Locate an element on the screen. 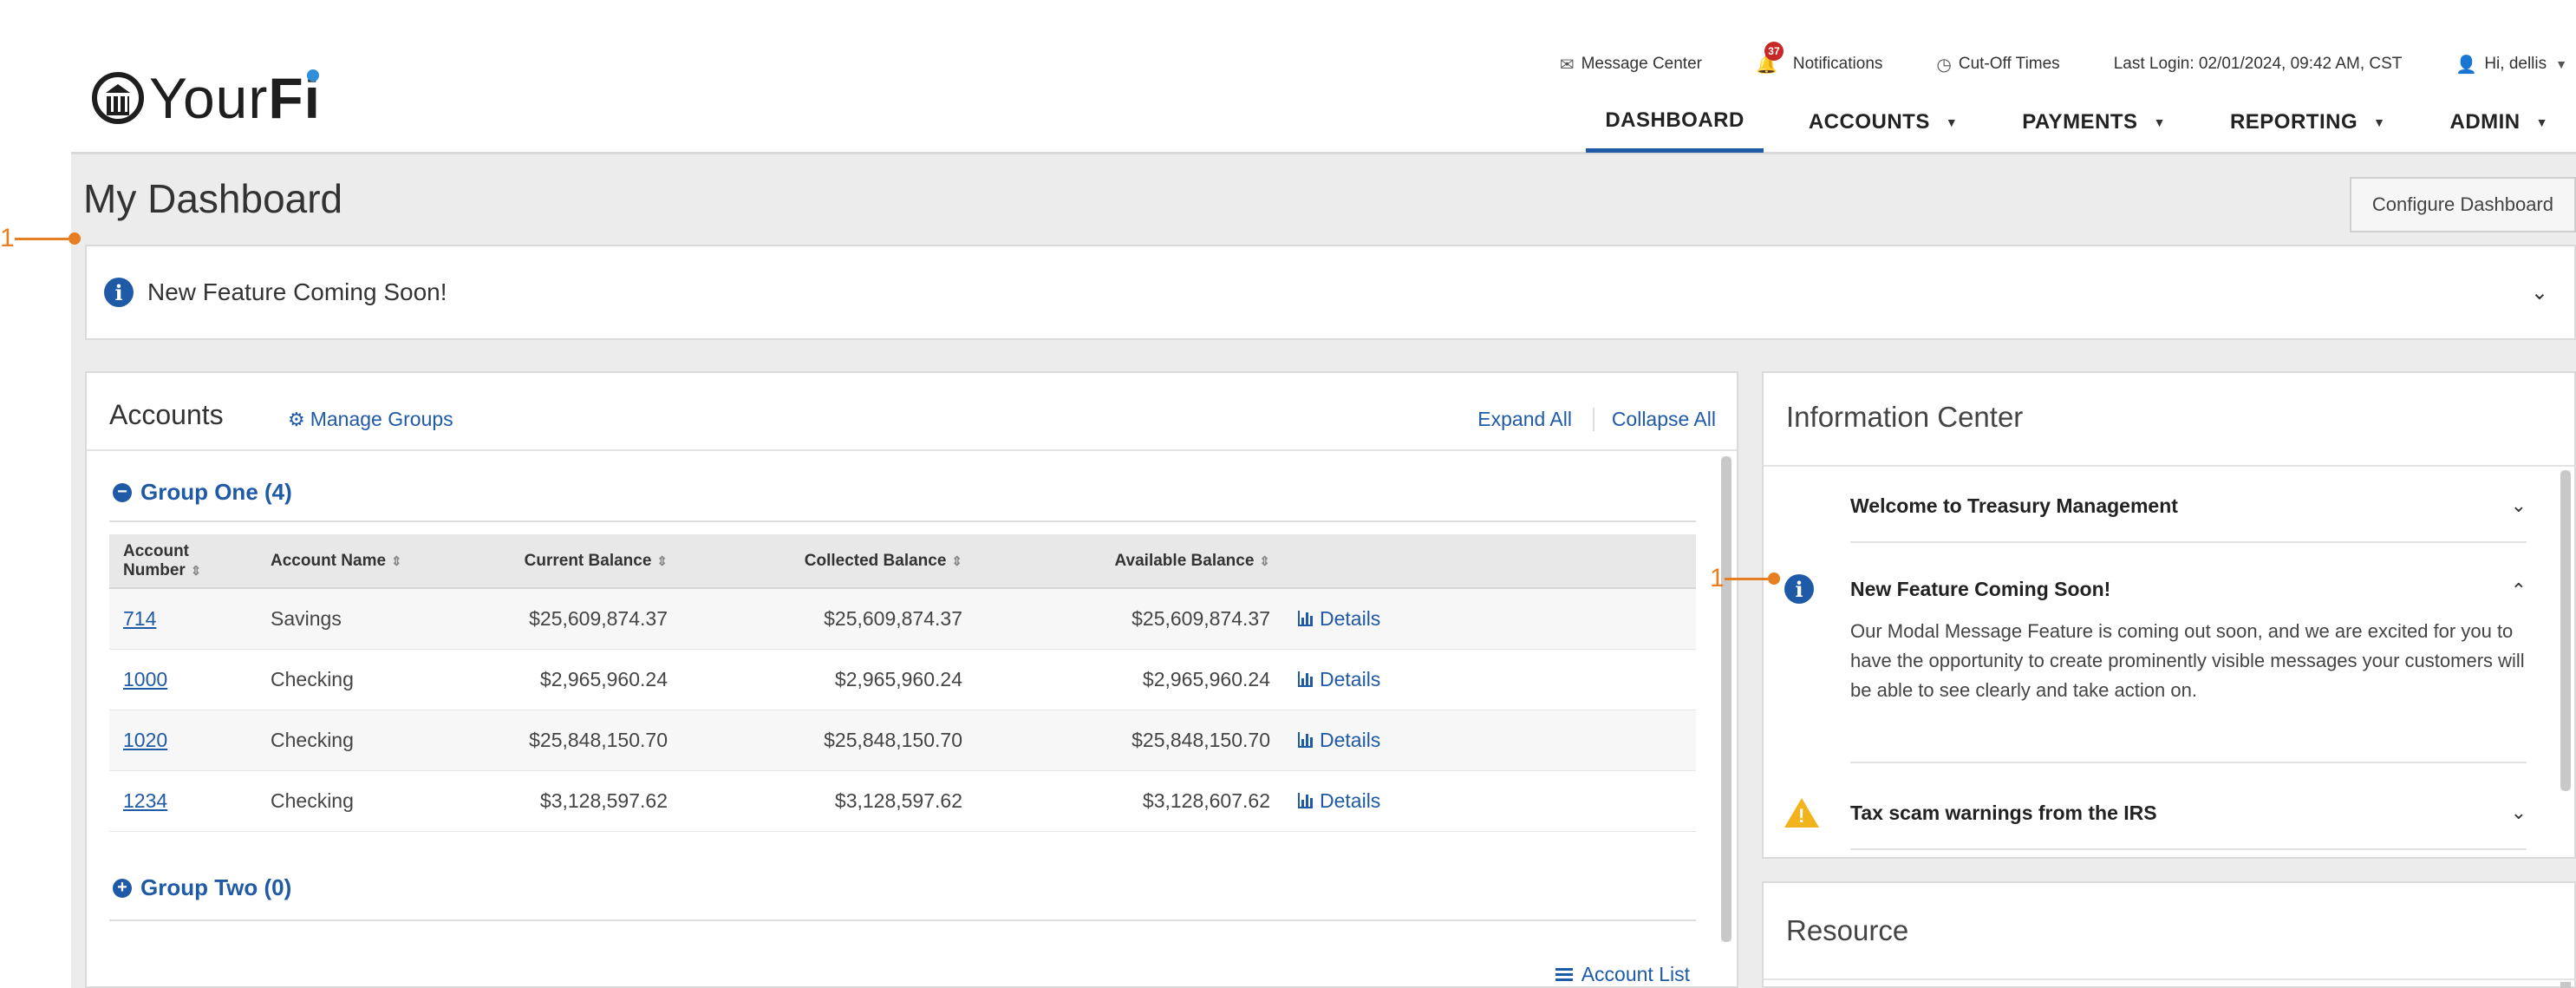 This screenshot has width=2576, height=988. info-item-welcome: Welcome to Treasury Management ⌄ is located at coordinates (2188, 506).